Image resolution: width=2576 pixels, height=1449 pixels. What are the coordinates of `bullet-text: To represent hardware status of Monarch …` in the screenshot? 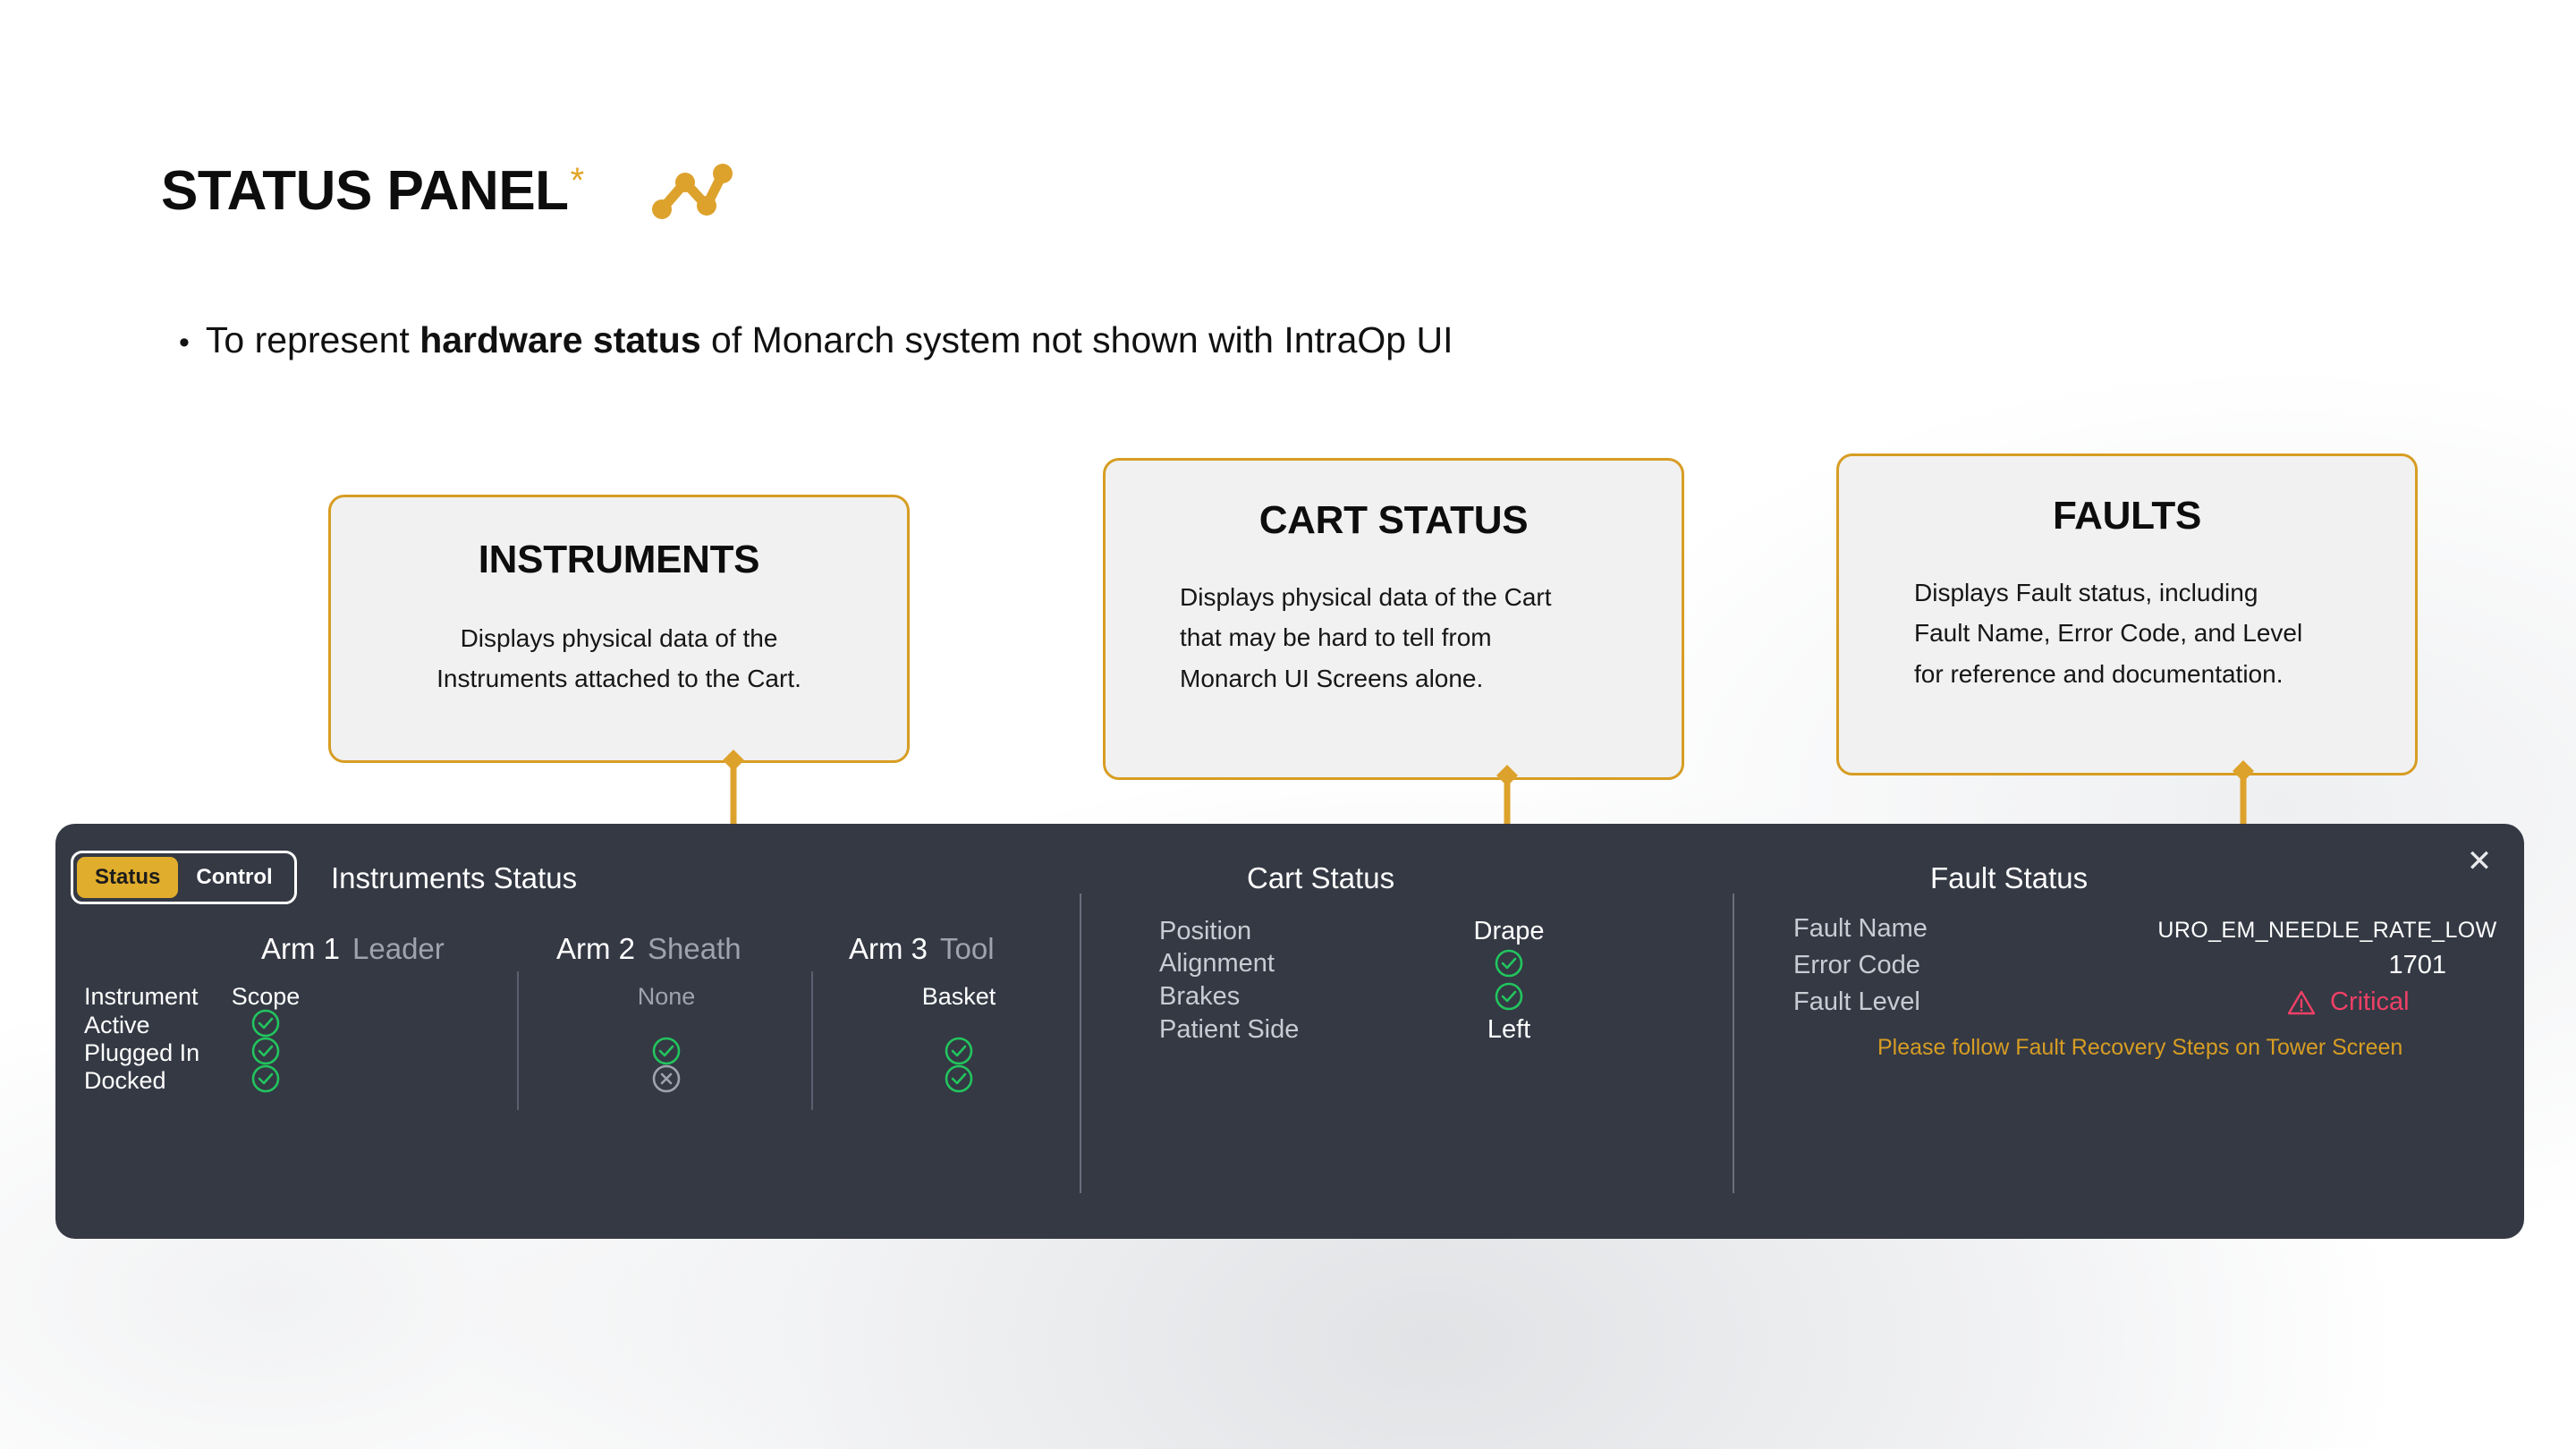 It's located at (829, 340).